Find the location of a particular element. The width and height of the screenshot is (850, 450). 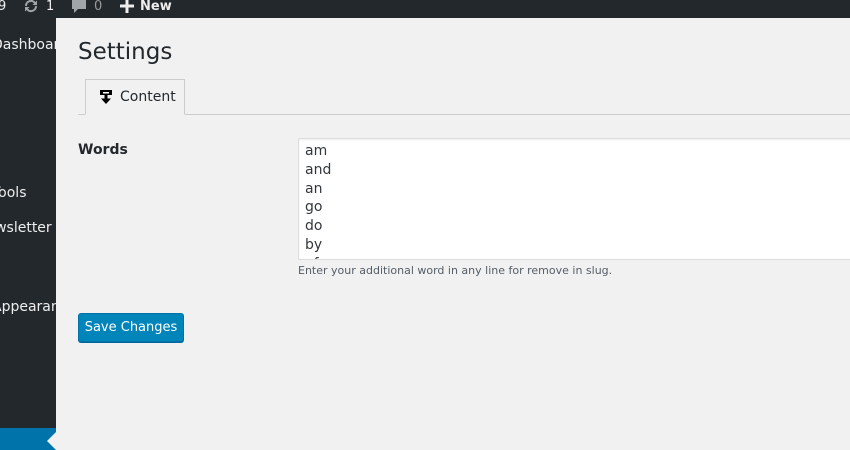

comment-bubble-icon is located at coordinates (79, 7).